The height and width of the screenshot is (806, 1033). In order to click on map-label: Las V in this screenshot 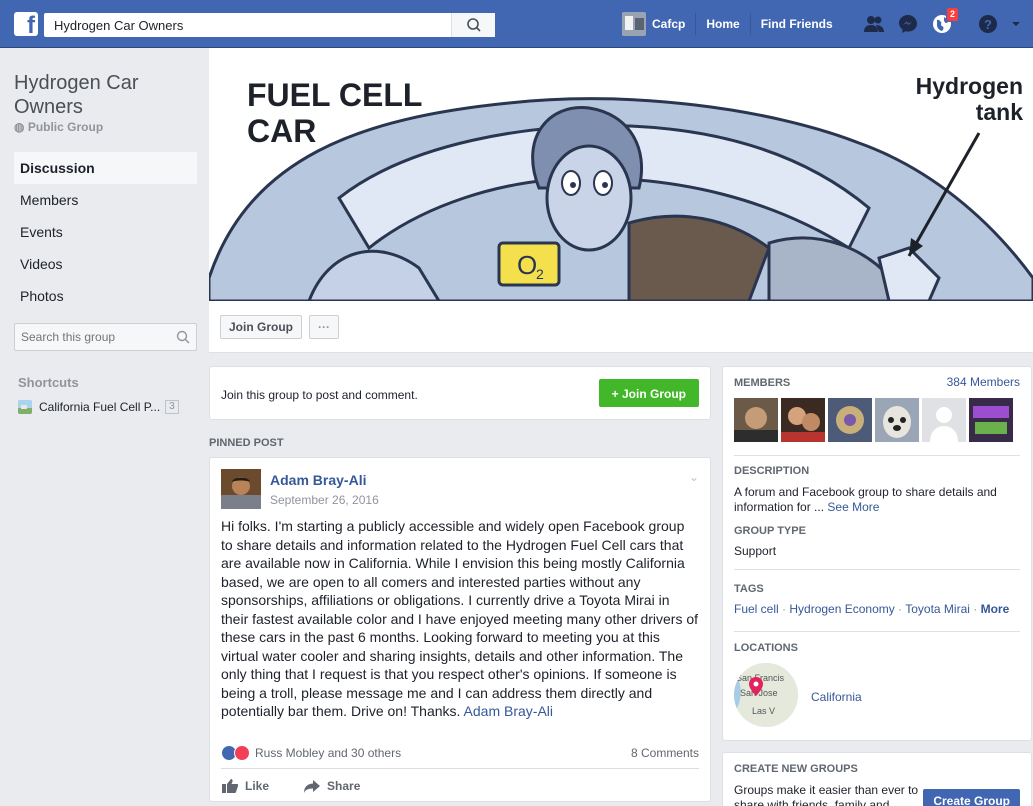, I will do `click(763, 711)`.